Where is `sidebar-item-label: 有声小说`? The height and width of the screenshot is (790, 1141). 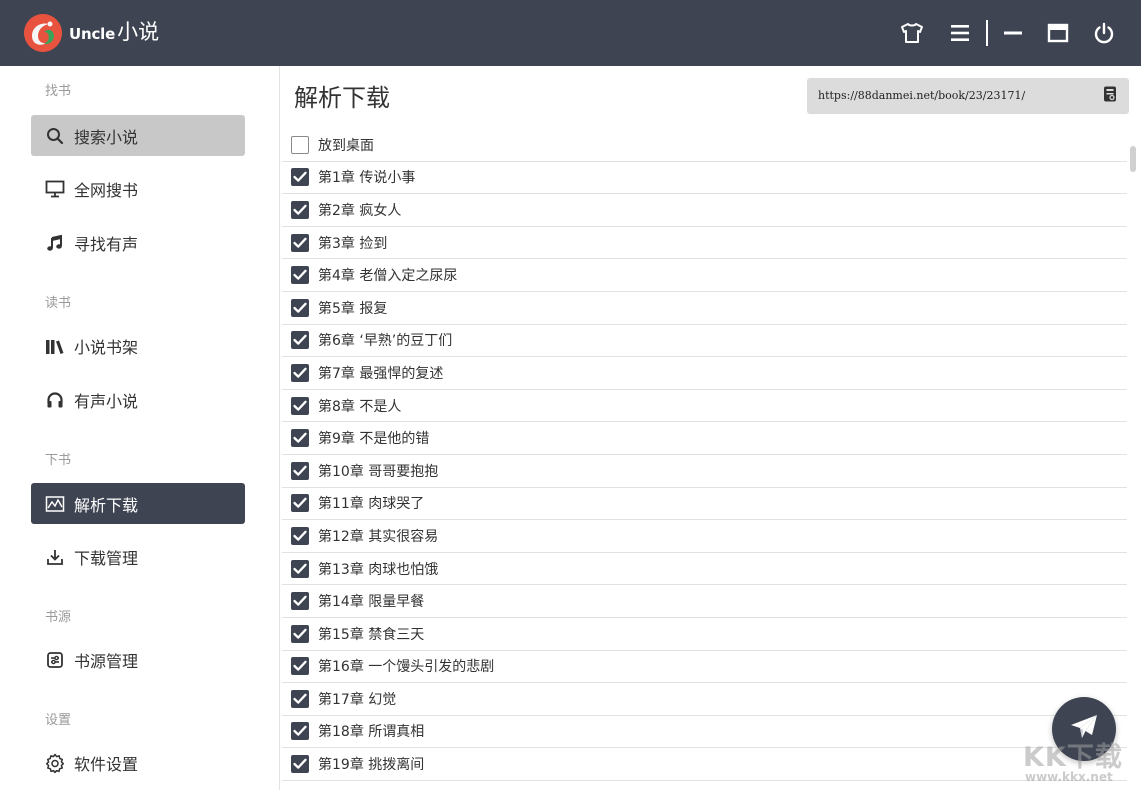 sidebar-item-label: 有声小说 is located at coordinates (106, 400).